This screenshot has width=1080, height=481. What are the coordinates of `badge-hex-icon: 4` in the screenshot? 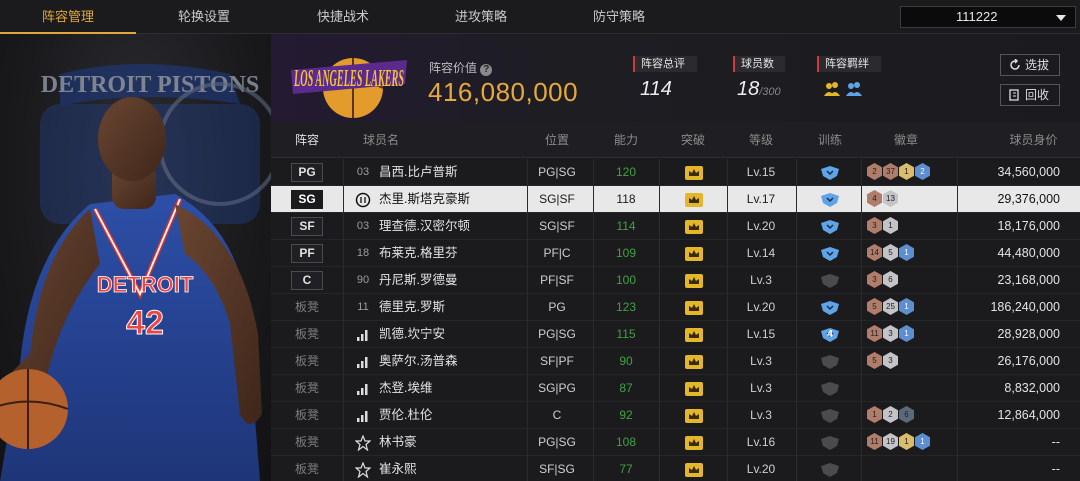 It's located at (874, 198).